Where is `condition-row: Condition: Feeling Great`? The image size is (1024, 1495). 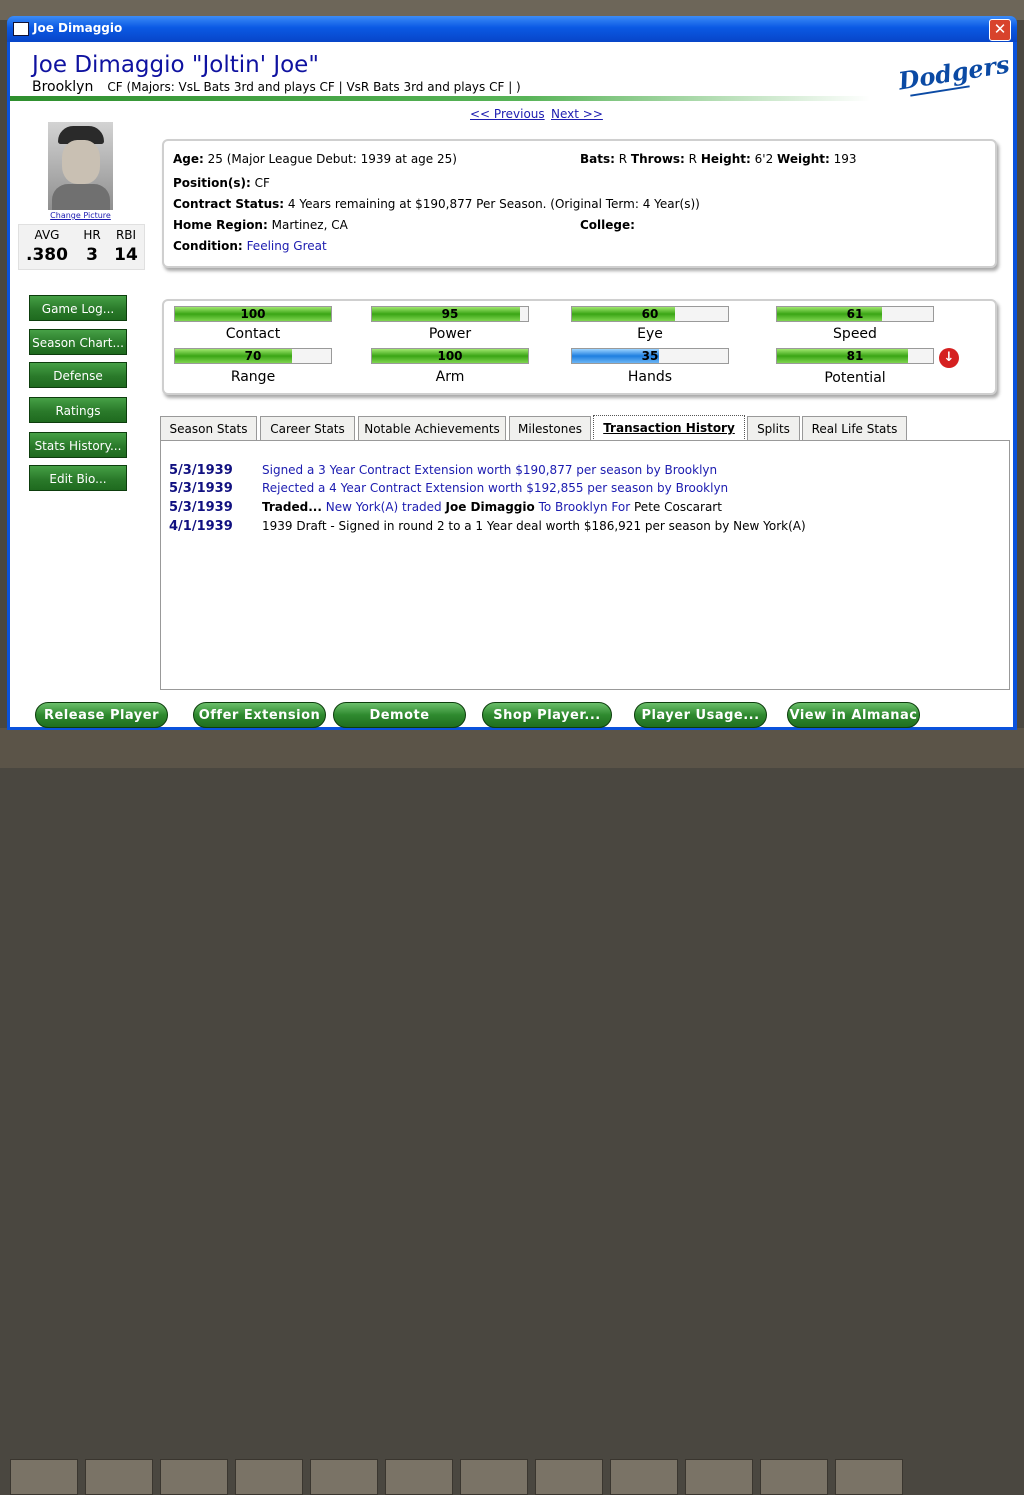
condition-row: Condition: Feeling Great is located at coordinates (250, 246).